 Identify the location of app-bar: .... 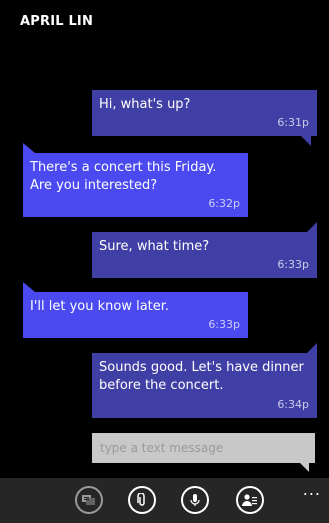
(164, 500).